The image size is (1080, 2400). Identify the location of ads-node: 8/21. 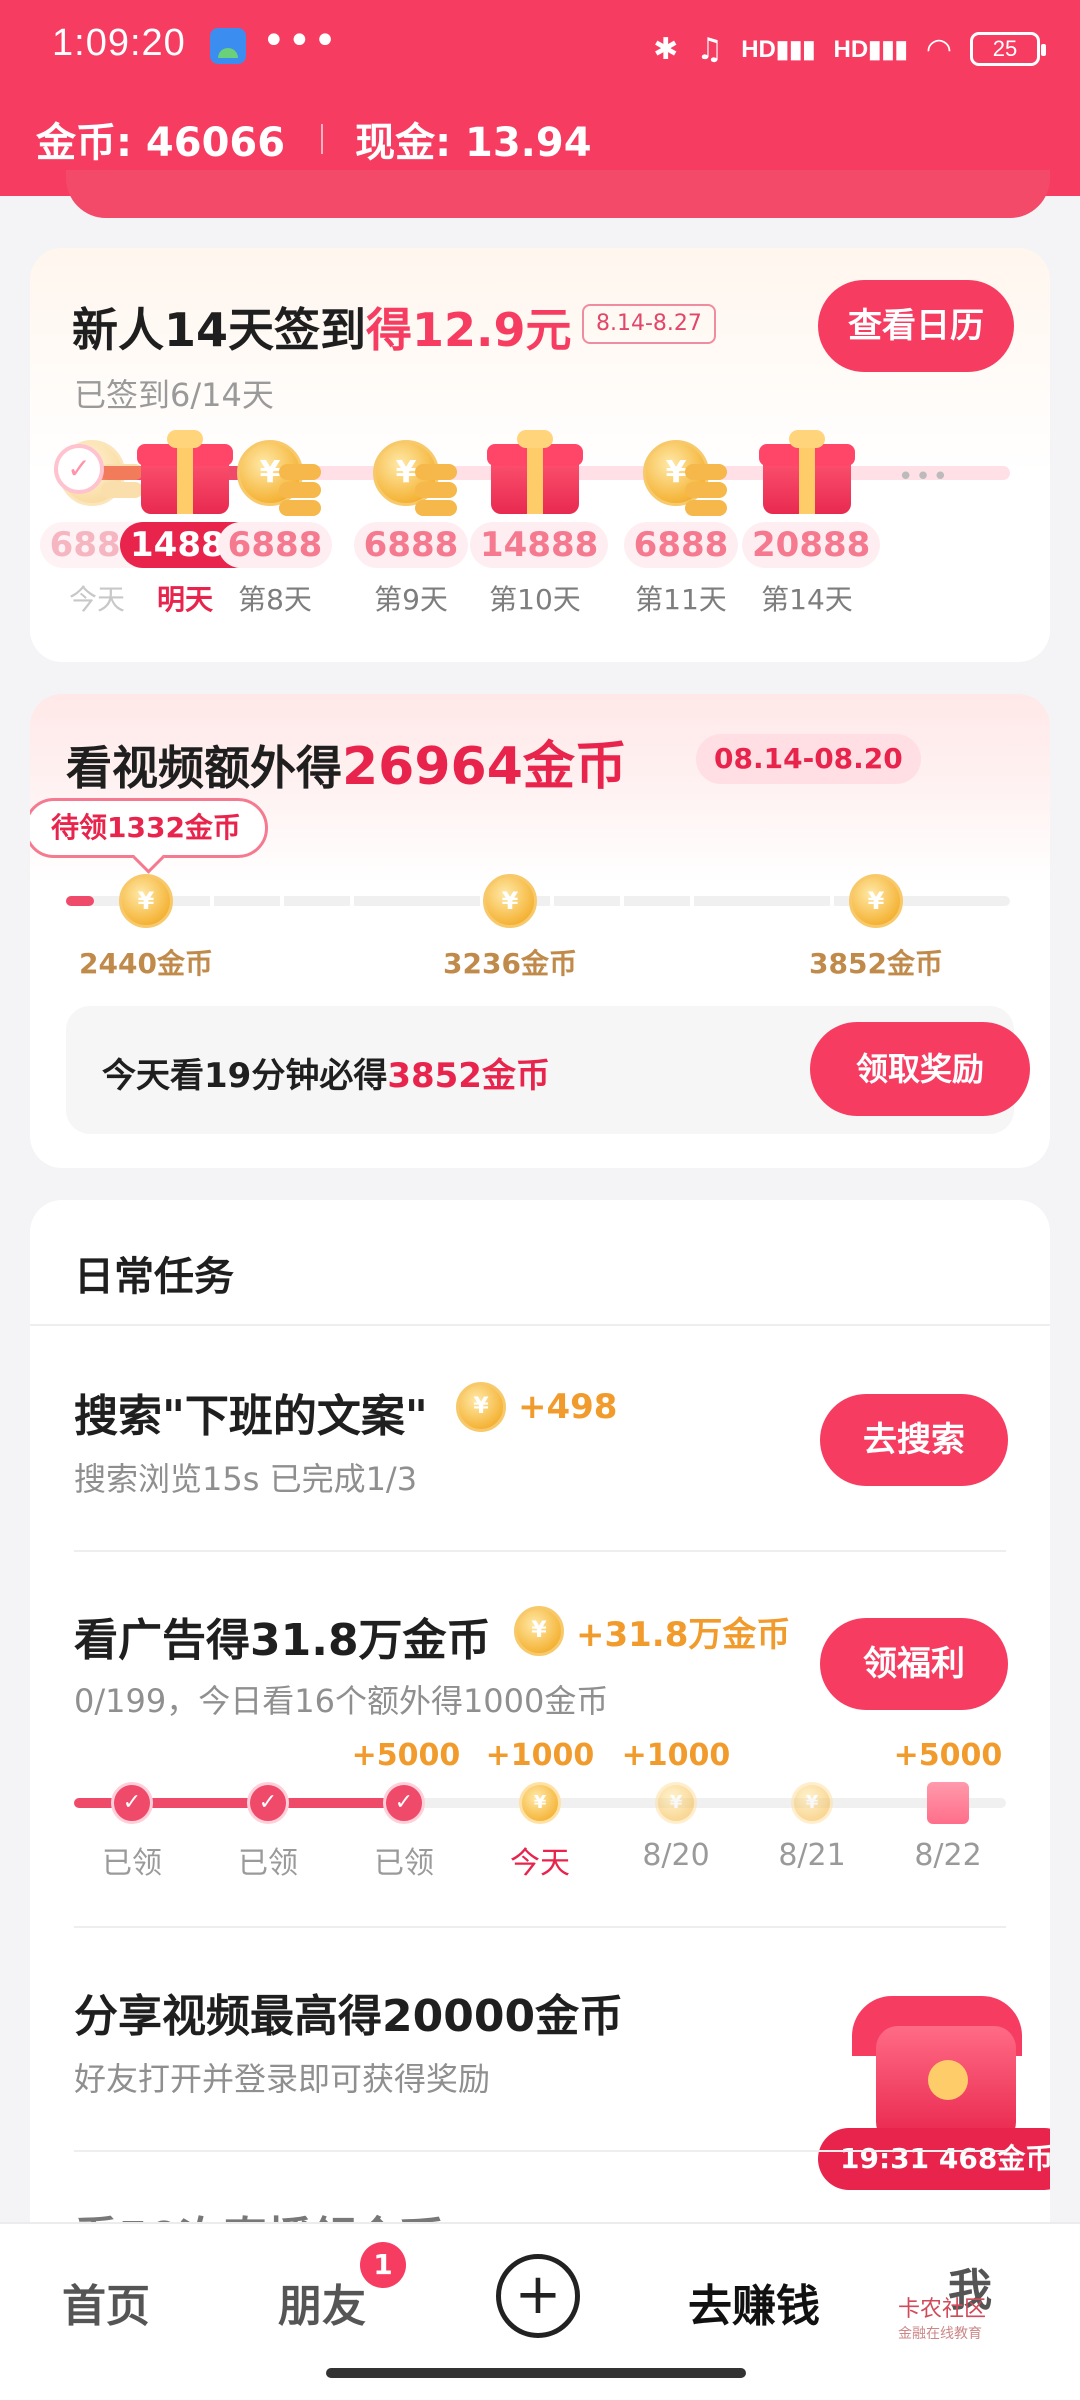
(812, 1827).